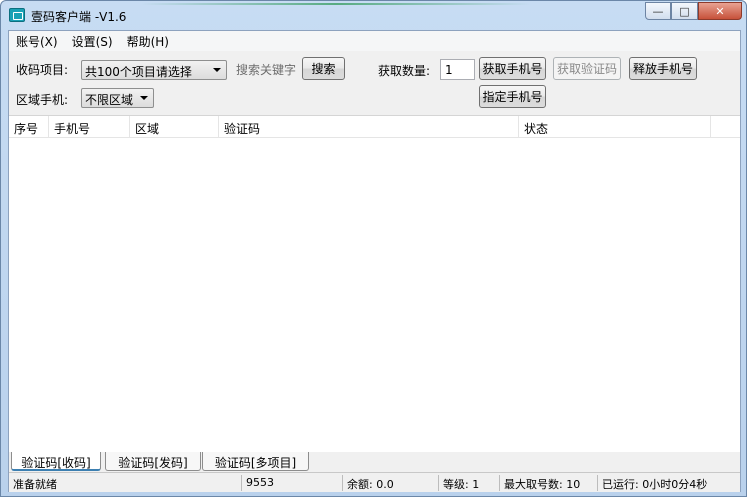 The image size is (747, 497). Describe the element at coordinates (512, 96) in the screenshot. I see `assign-phone-button: 指定手机号` at that location.